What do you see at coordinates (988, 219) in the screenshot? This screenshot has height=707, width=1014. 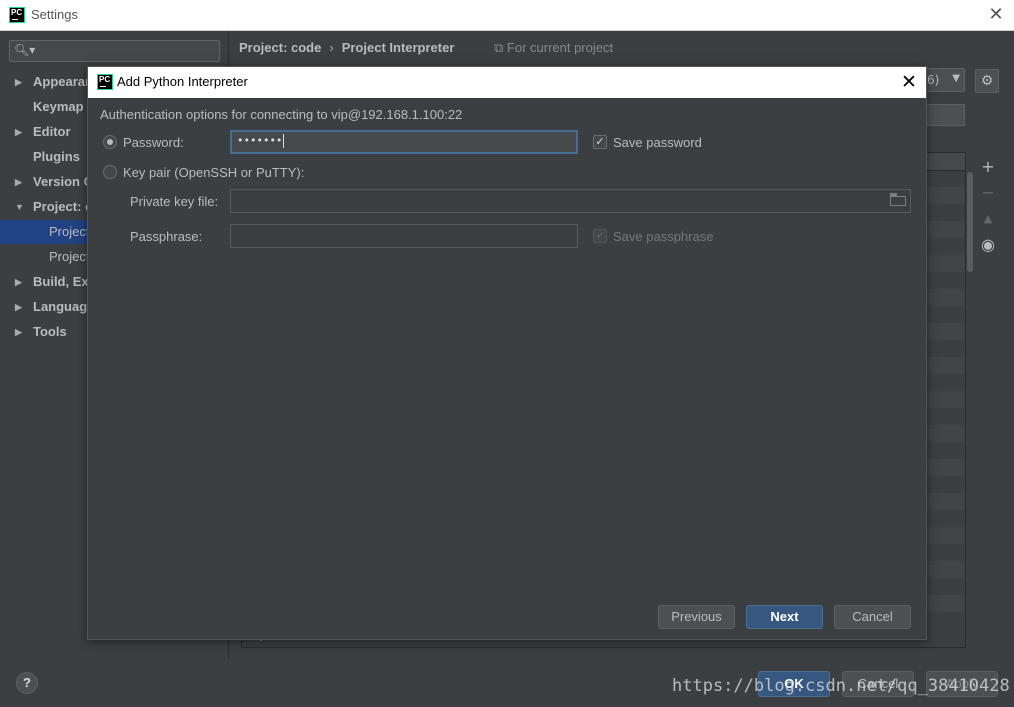 I see `up-icon: ▲` at bounding box center [988, 219].